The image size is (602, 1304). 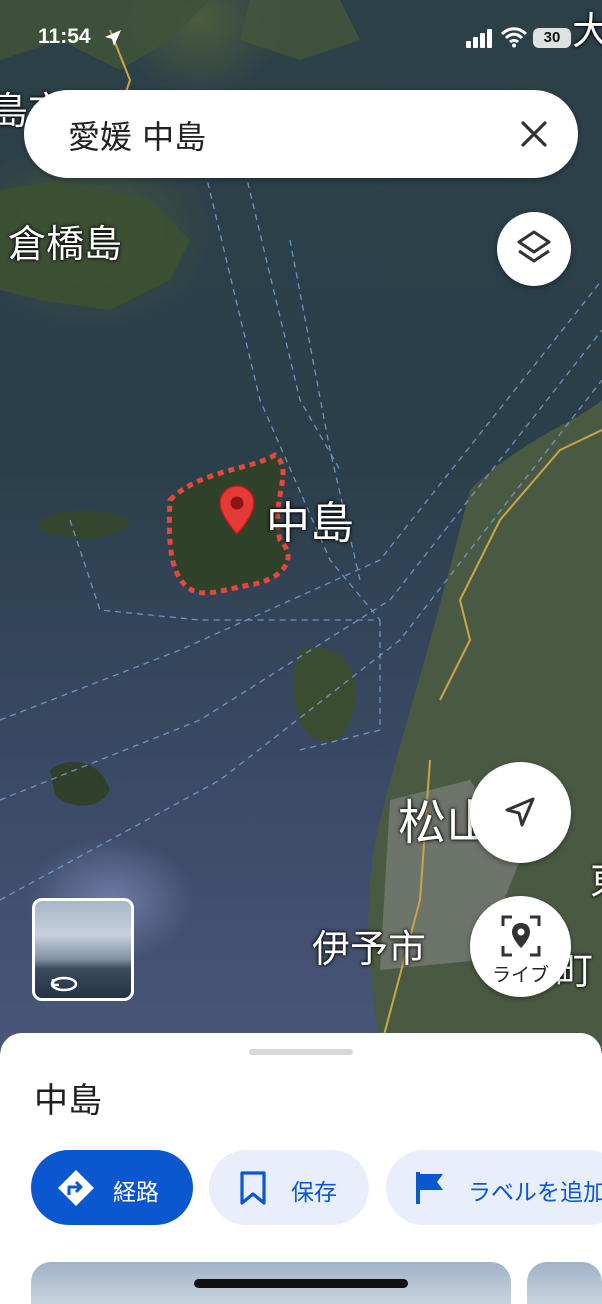 I want to click on location-pin-icon, so click(x=237, y=510).